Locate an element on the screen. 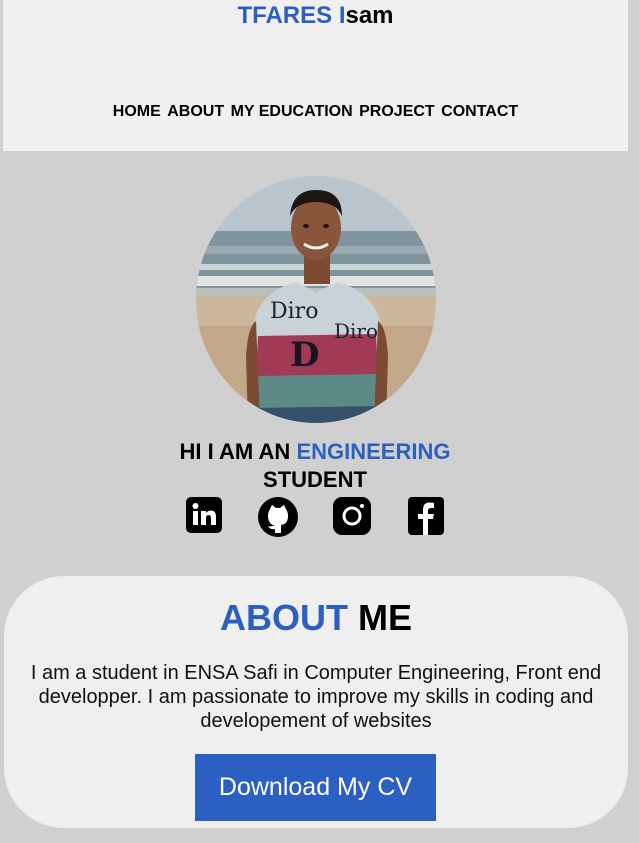 The height and width of the screenshot is (843, 639). linkedin-icon is located at coordinates (205, 516).